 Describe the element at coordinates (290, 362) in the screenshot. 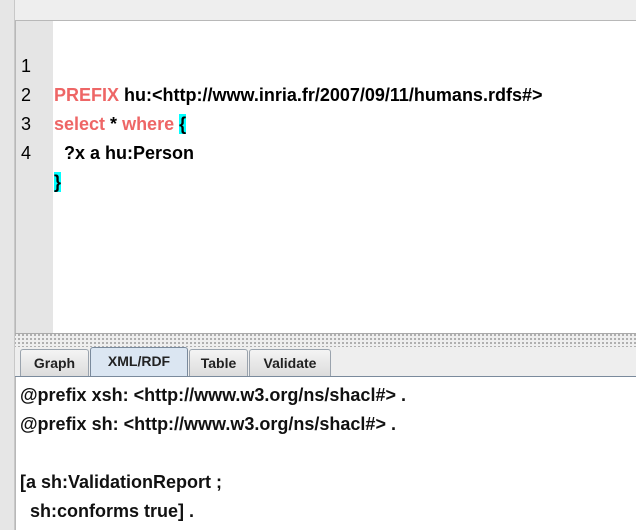

I see `tab-validate: Validate` at that location.